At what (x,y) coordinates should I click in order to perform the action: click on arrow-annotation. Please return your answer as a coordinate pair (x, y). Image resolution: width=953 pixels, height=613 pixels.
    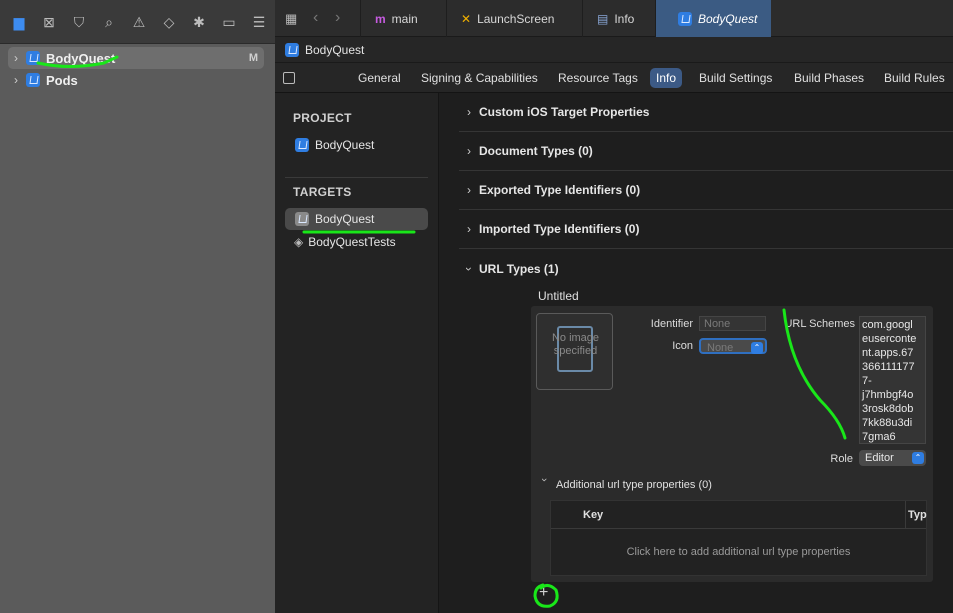
    Looking at the image, I should click on (814, 374).